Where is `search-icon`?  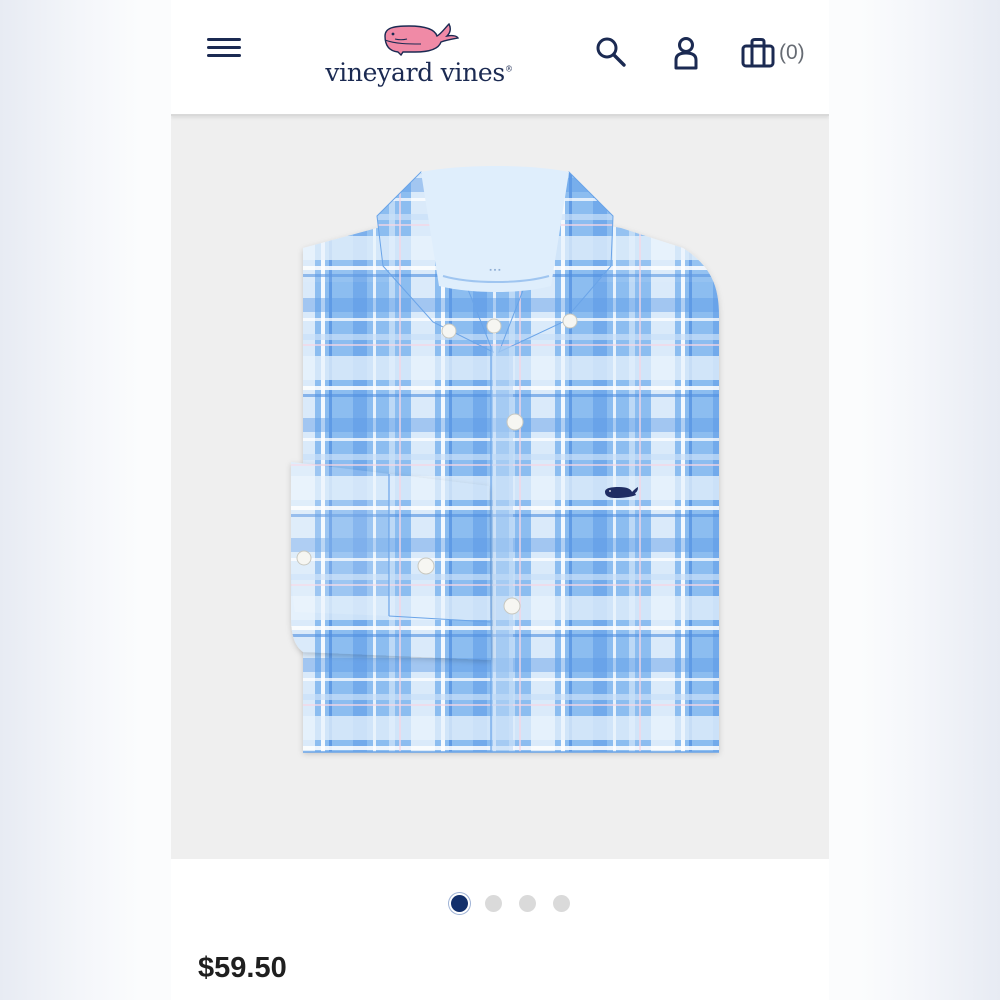 search-icon is located at coordinates (611, 52).